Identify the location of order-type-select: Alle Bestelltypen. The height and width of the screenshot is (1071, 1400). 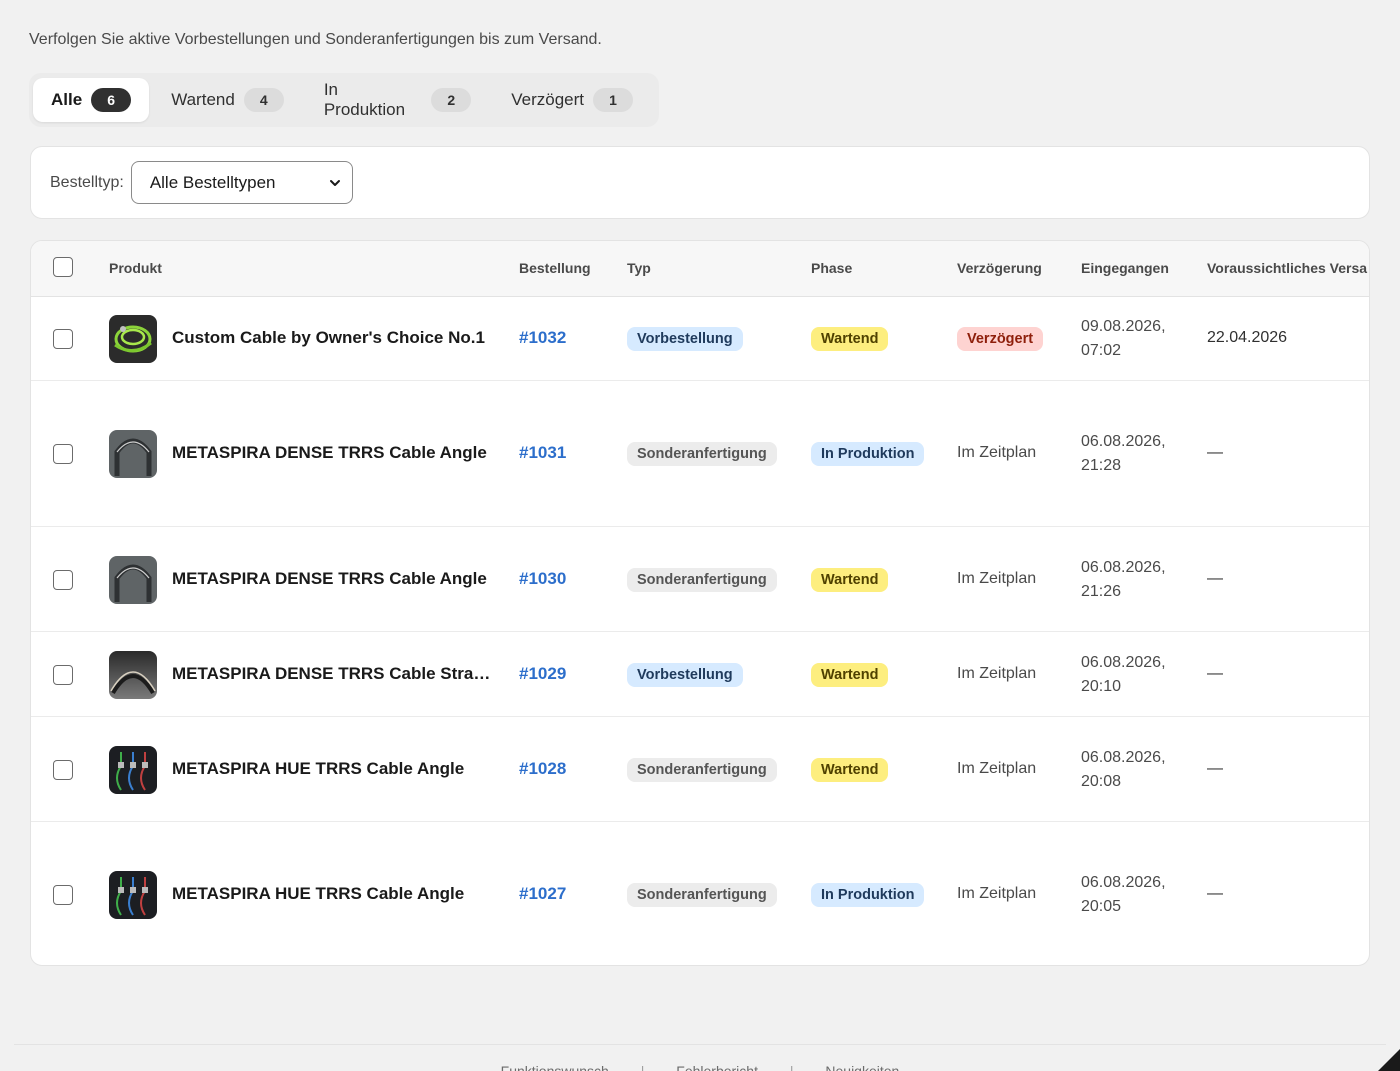
(241, 182).